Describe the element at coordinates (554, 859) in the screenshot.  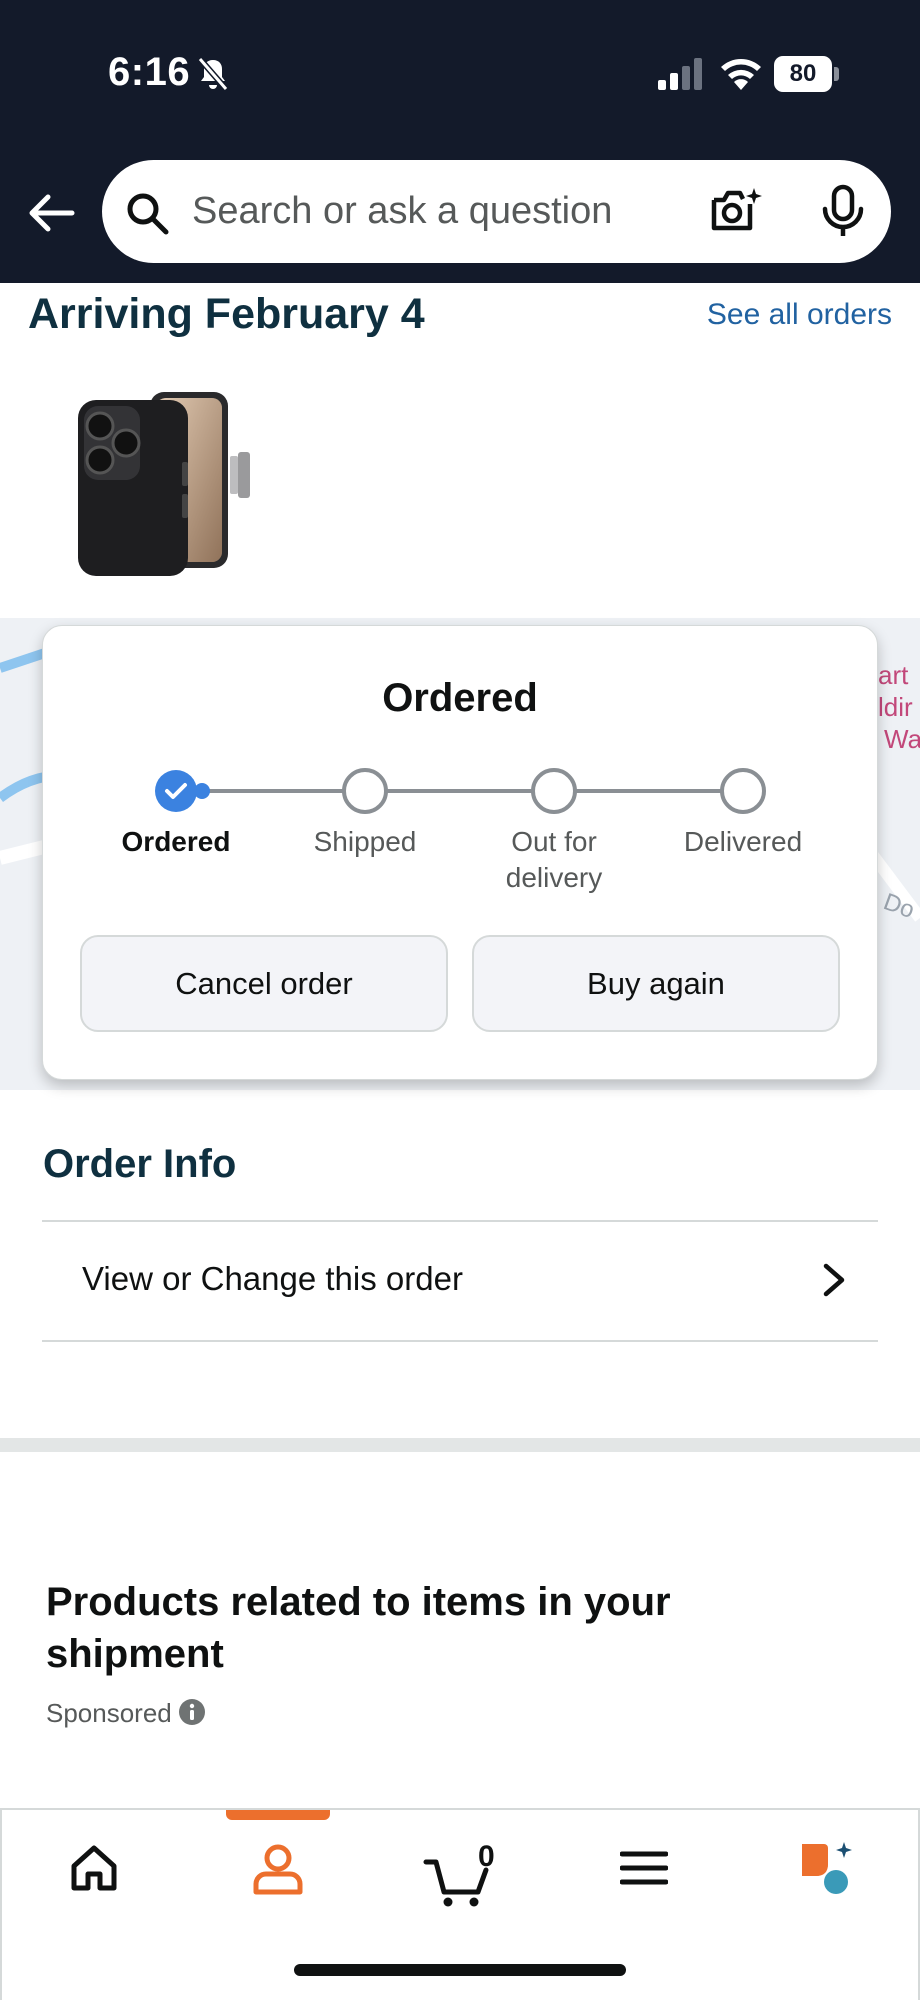
I see `step-label-out-for-delivery: Out for delivery` at that location.